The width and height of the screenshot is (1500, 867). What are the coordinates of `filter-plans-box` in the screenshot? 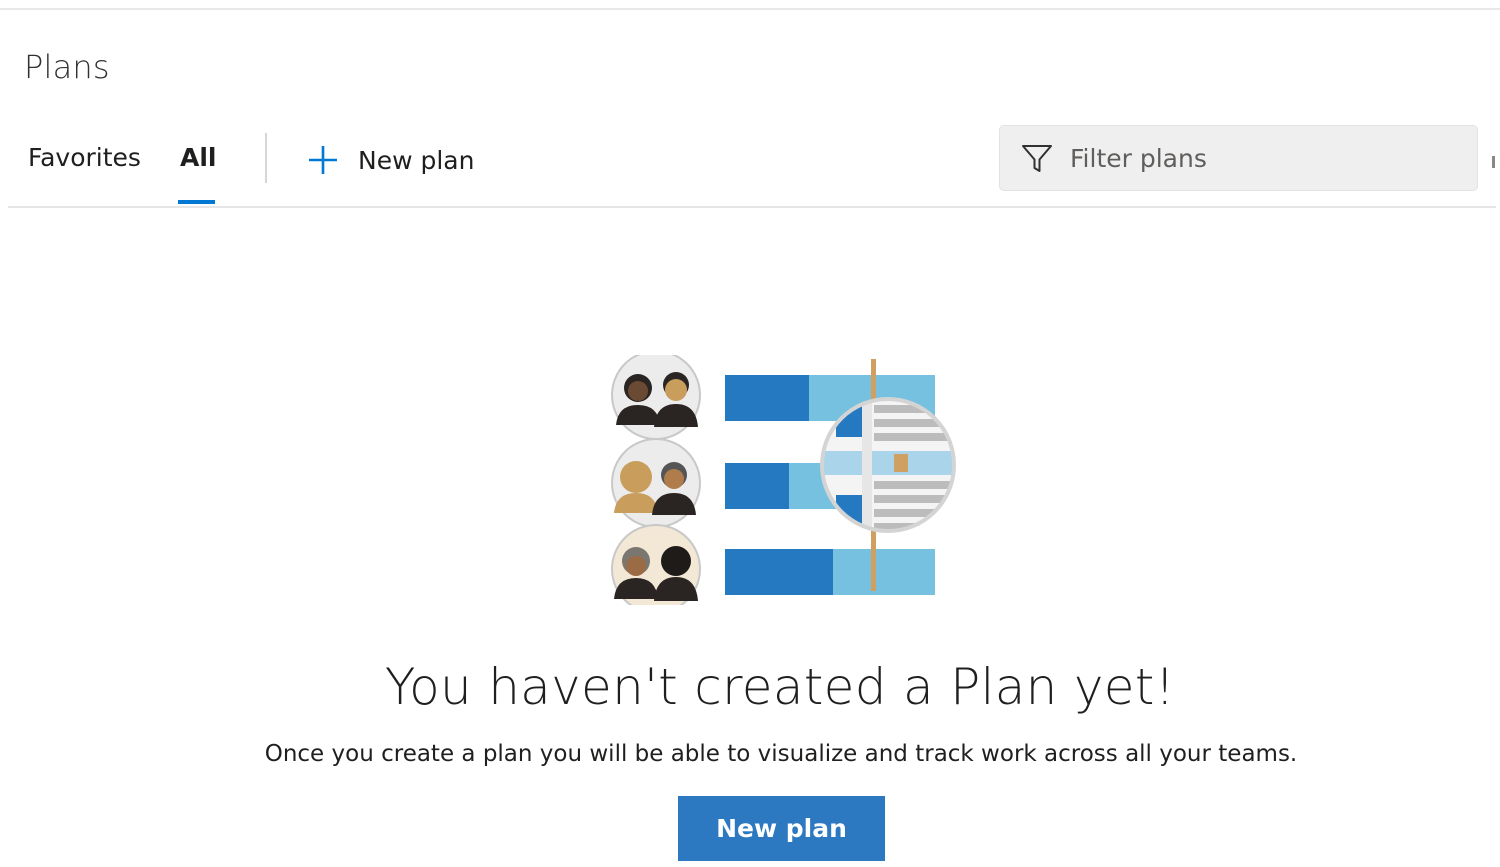 It's located at (1238, 158).